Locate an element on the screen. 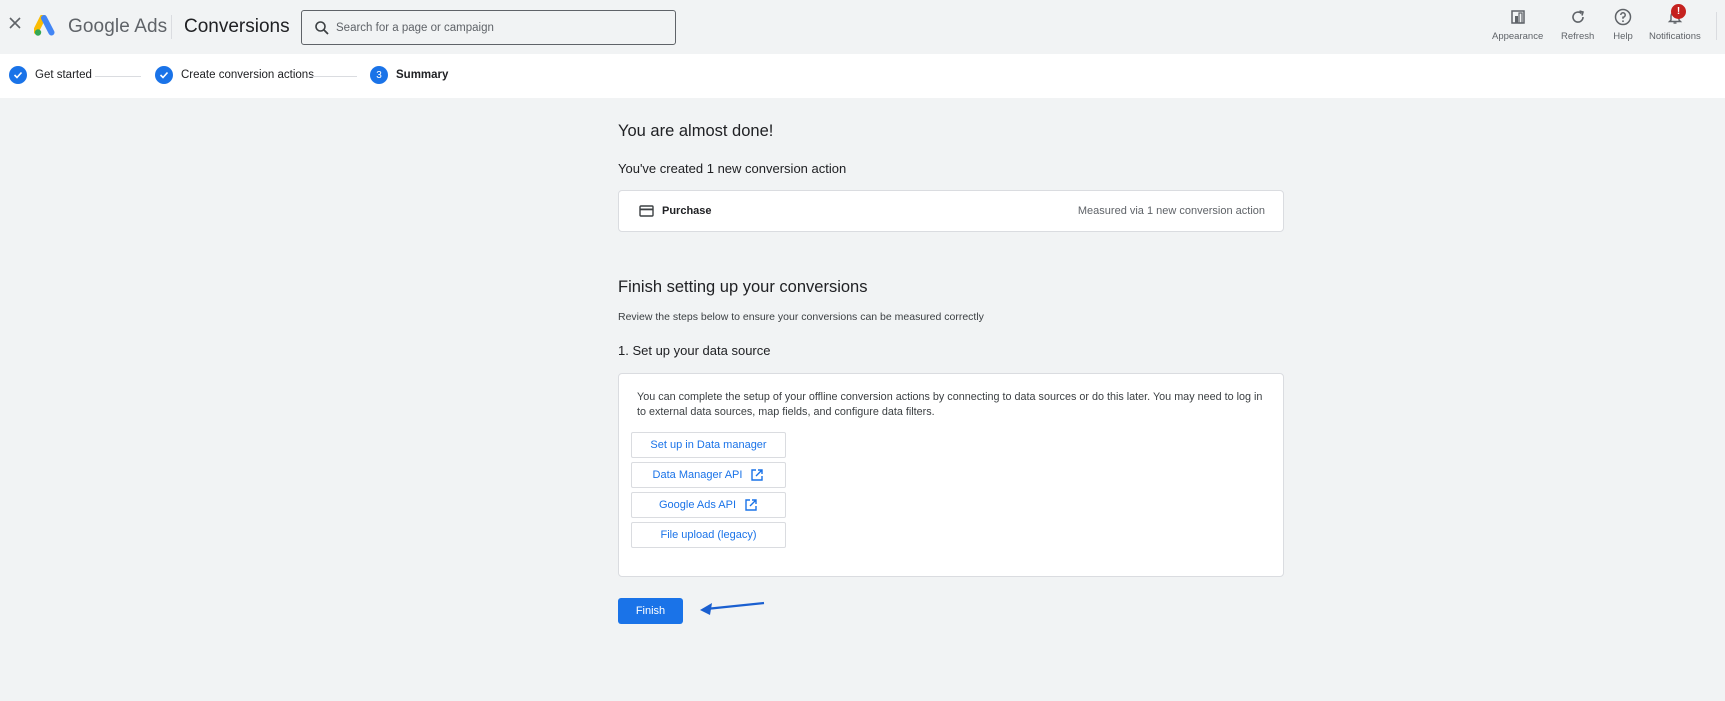 This screenshot has width=1725, height=701. arrow-annotation-icon is located at coordinates (732, 608).